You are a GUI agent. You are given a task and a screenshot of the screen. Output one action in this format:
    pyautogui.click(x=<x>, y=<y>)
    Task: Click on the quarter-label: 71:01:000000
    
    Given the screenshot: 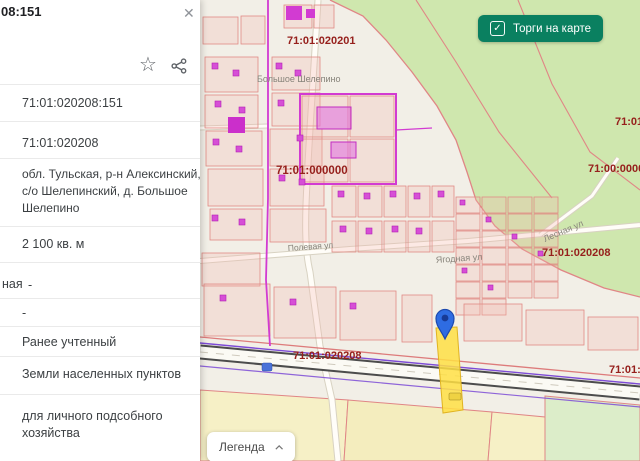 What is the action you would take?
    pyautogui.click(x=312, y=171)
    